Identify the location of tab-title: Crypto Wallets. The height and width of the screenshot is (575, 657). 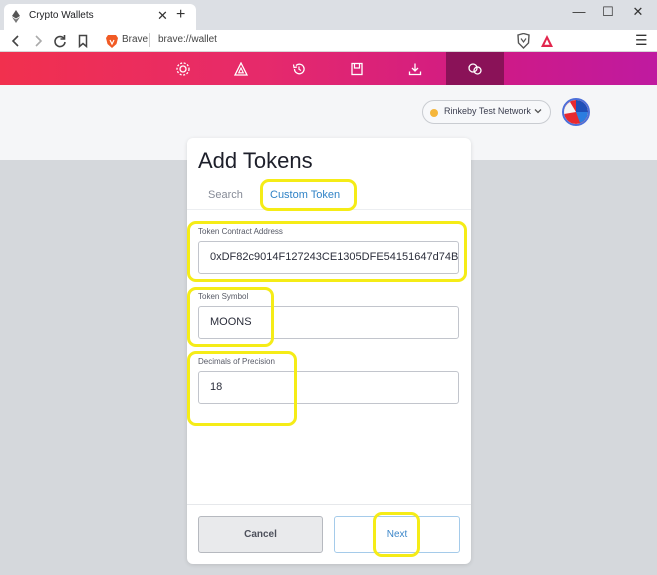
(61, 15).